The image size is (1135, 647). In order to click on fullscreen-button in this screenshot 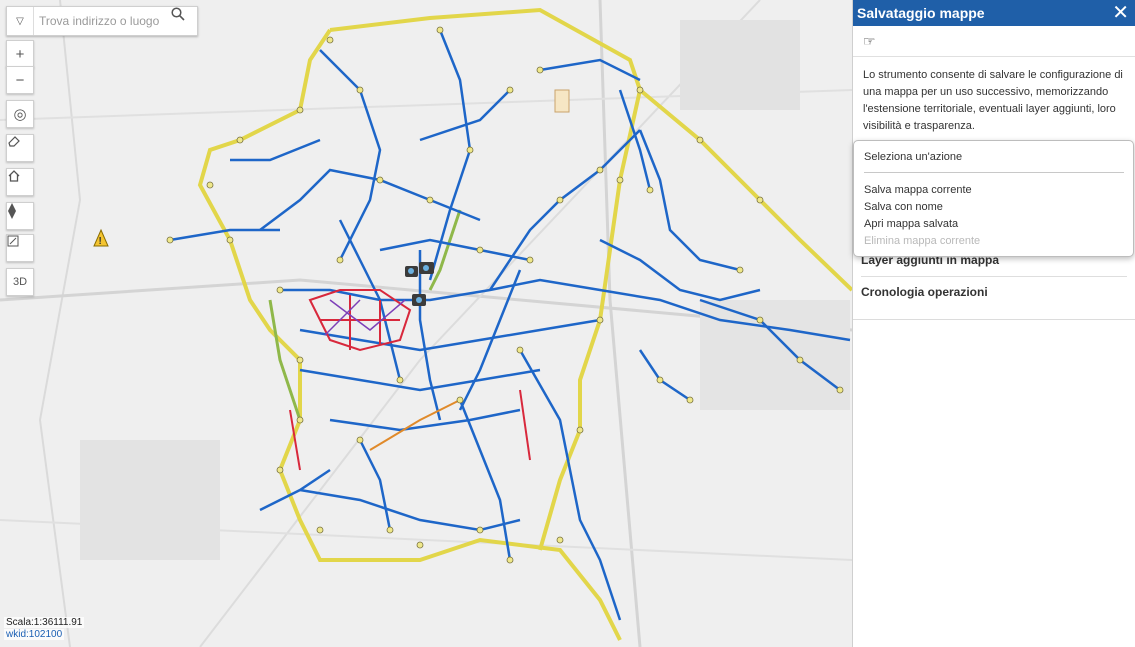, I will do `click(20, 248)`.